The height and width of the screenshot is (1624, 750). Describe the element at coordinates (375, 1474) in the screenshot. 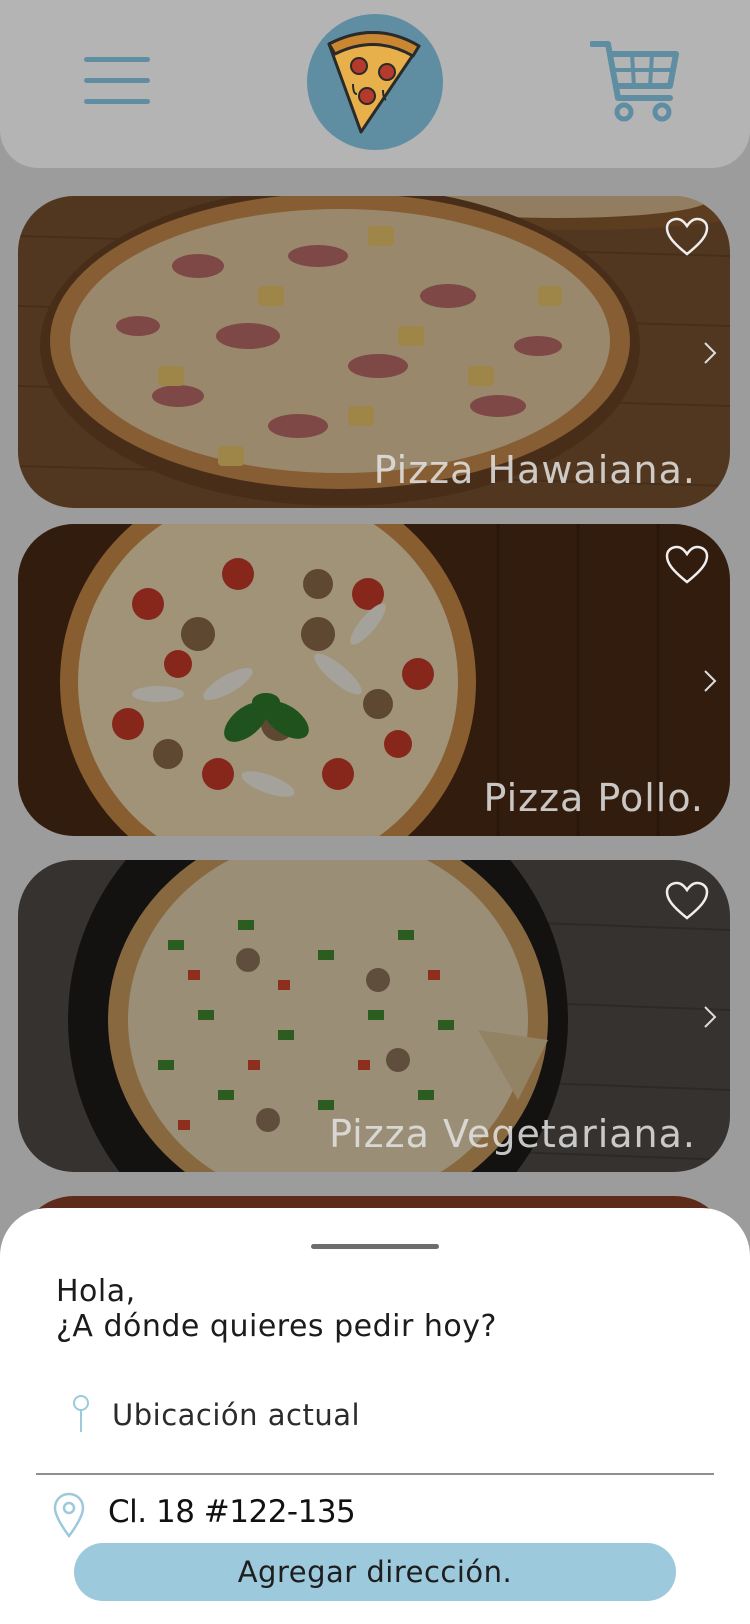

I see `divider` at that location.